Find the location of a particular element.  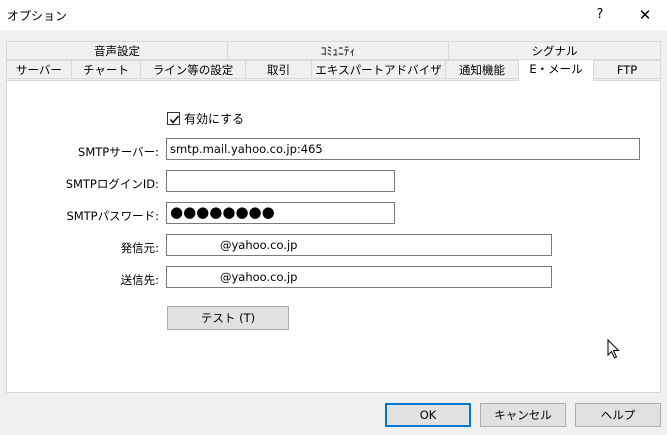

check-icon is located at coordinates (174, 119).